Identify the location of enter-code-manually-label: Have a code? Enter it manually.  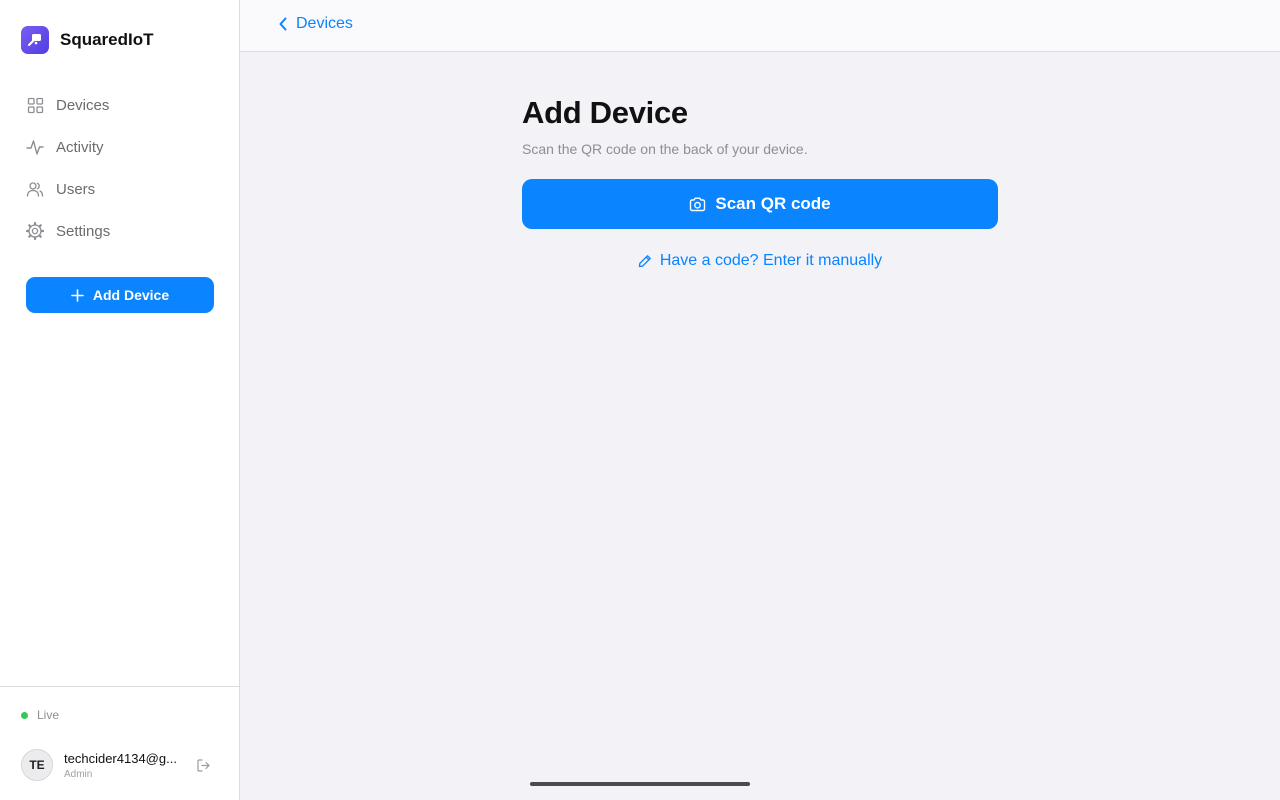
(771, 260).